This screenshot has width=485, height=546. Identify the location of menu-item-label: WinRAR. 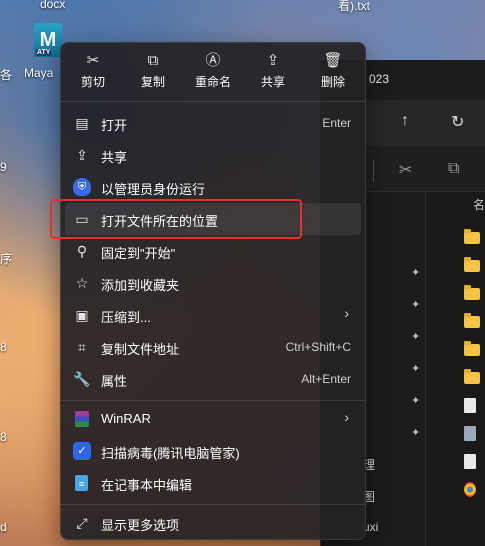
(126, 418).